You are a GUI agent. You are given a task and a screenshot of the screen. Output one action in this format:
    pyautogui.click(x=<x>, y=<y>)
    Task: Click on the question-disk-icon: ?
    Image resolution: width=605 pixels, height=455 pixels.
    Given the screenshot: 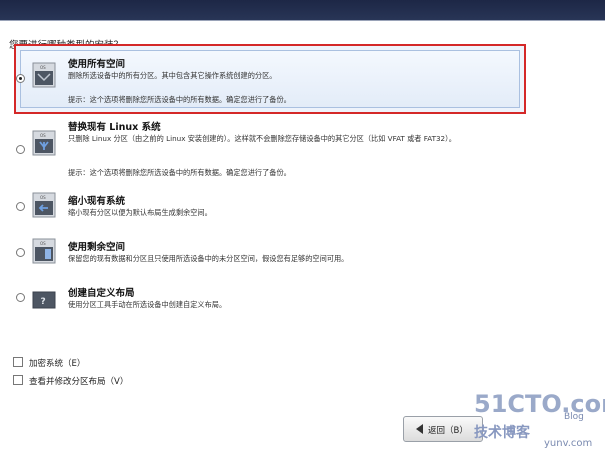 What is the action you would take?
    pyautogui.click(x=44, y=299)
    